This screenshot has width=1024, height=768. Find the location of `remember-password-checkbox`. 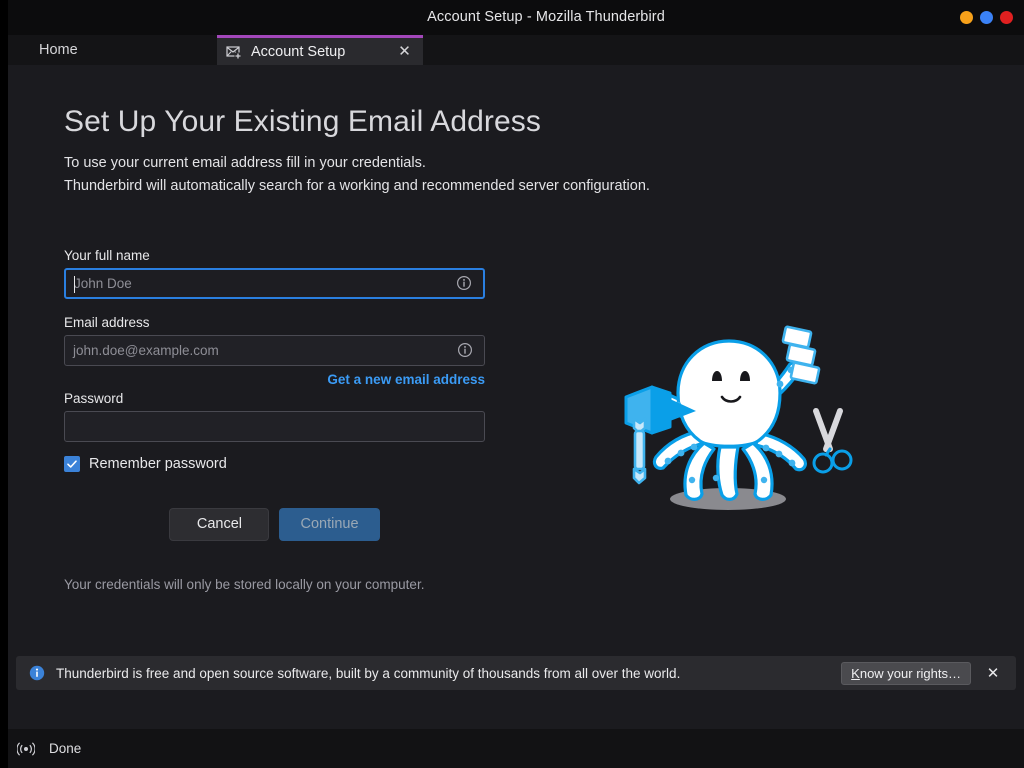

remember-password-checkbox is located at coordinates (72, 463).